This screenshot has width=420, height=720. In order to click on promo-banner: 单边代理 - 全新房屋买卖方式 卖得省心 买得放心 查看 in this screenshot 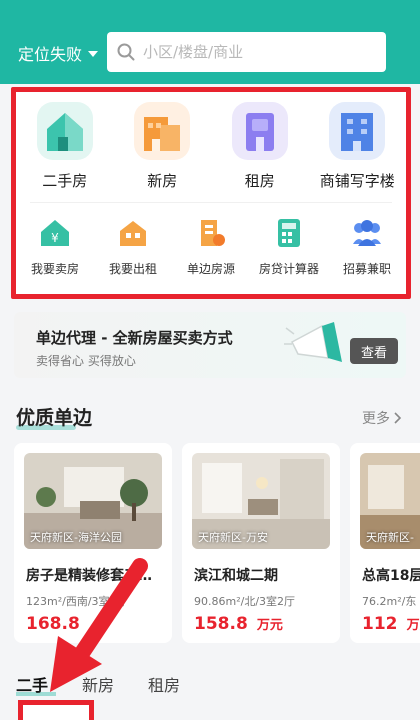, I will do `click(210, 345)`.